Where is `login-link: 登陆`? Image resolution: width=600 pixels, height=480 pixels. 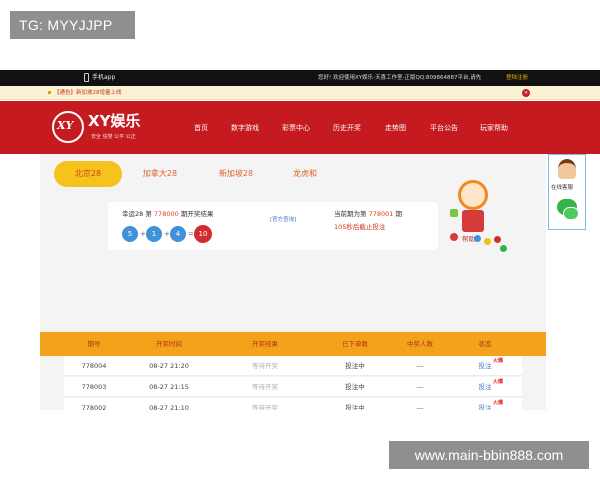
login-link: 登陆 is located at coordinates (511, 78).